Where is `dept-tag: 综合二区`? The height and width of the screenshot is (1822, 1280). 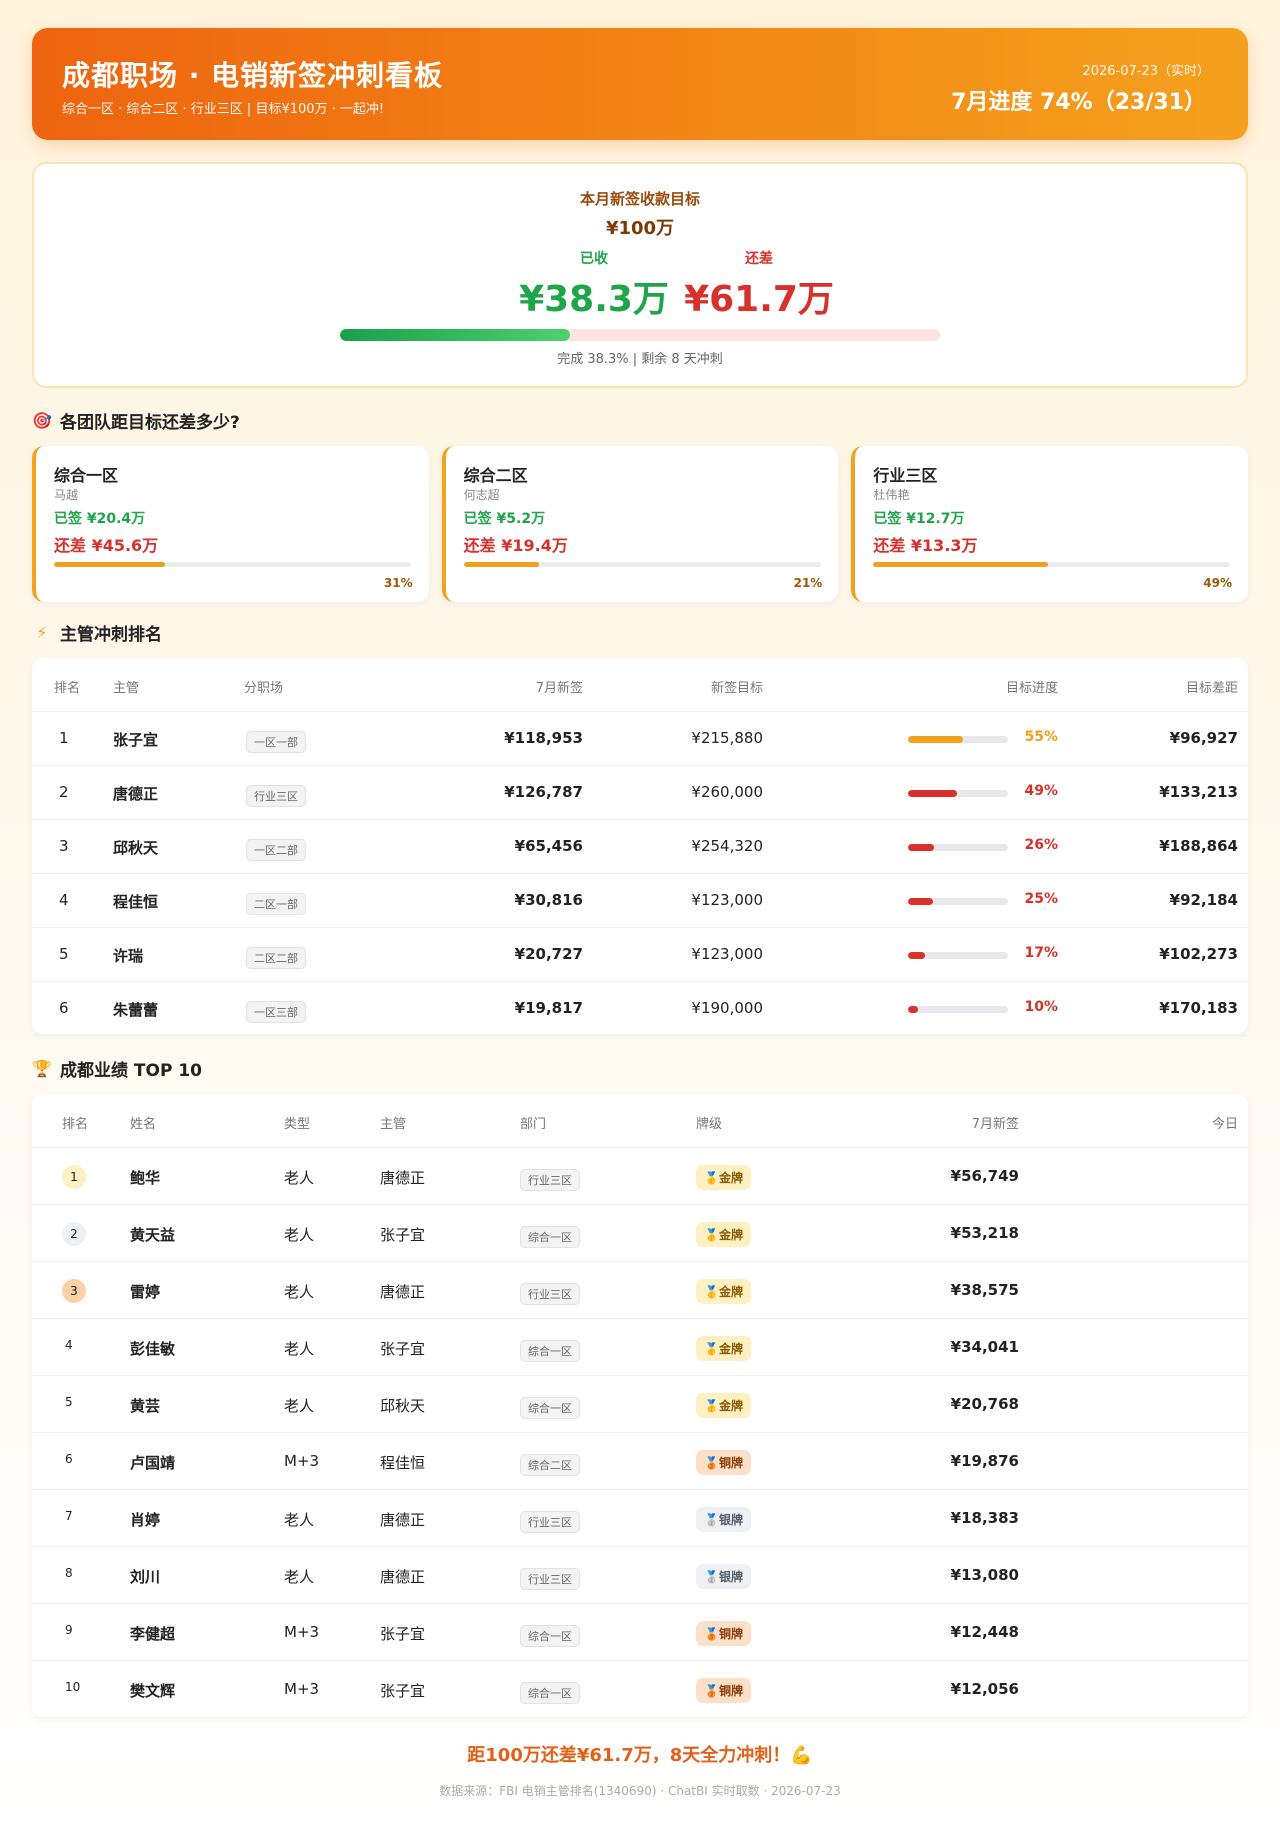 dept-tag: 综合二区 is located at coordinates (550, 1465).